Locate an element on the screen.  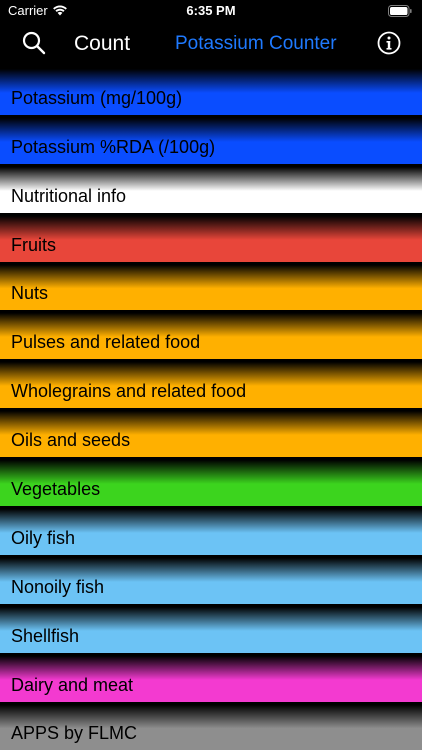
list-item: Oily fish is located at coordinates (211, 530).